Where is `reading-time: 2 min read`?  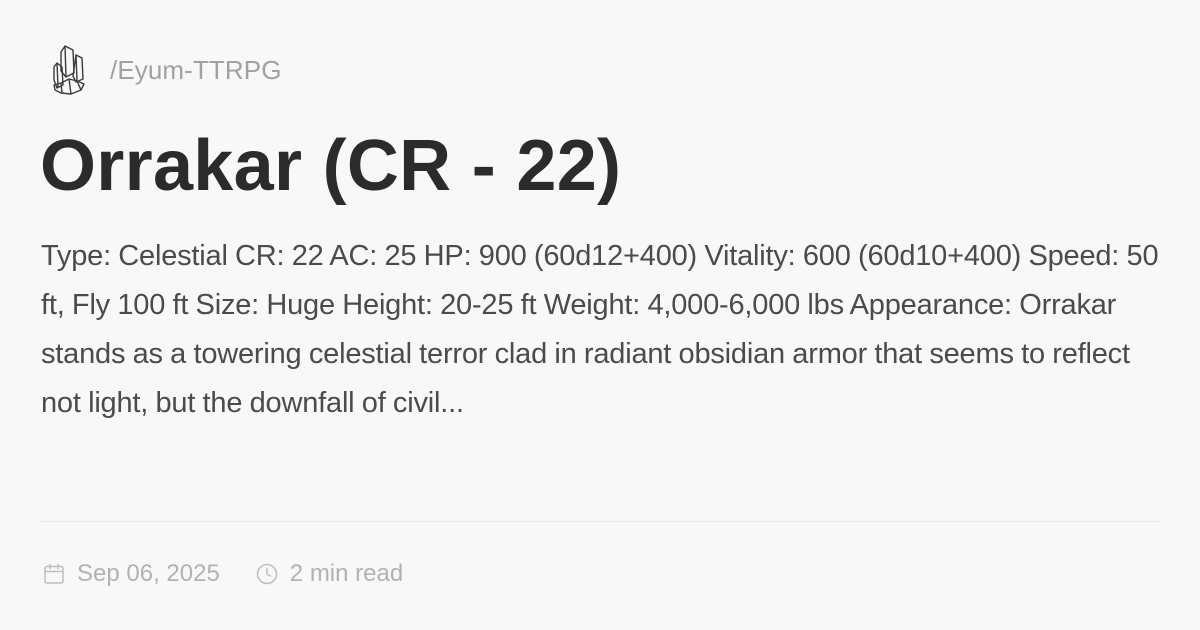 reading-time: 2 min read is located at coordinates (329, 574).